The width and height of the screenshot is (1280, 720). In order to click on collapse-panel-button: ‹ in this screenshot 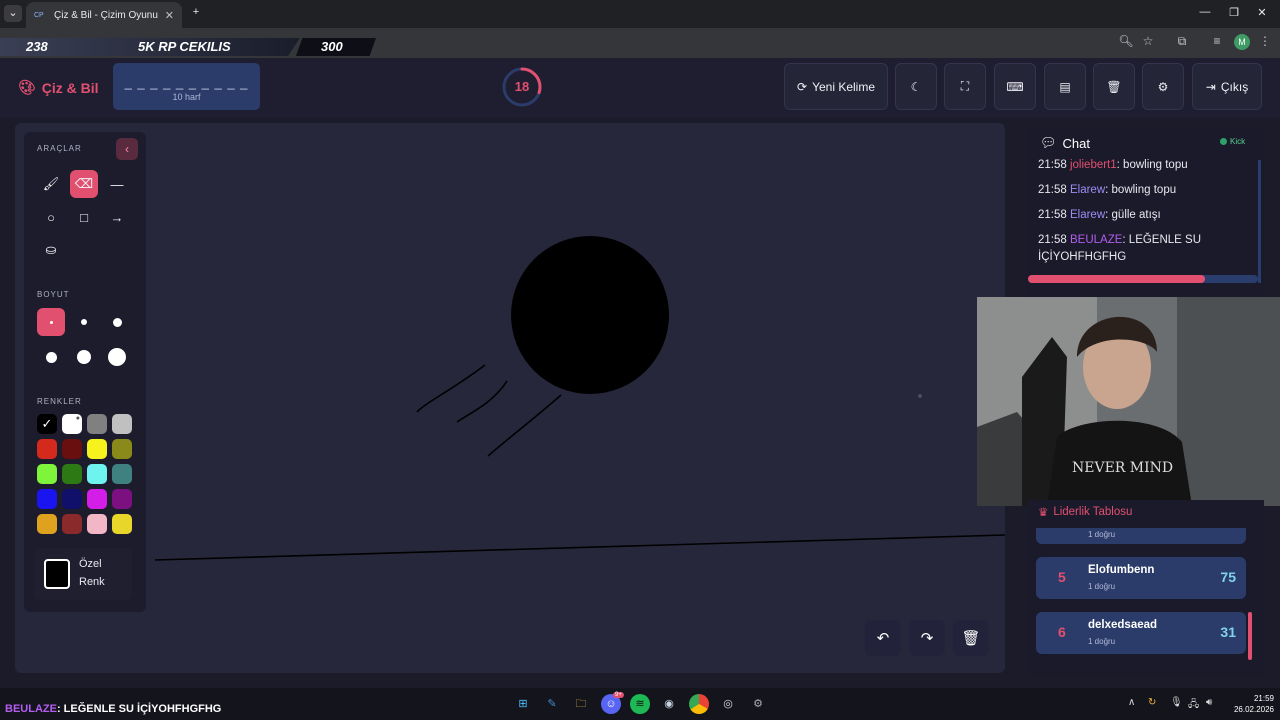, I will do `click(127, 149)`.